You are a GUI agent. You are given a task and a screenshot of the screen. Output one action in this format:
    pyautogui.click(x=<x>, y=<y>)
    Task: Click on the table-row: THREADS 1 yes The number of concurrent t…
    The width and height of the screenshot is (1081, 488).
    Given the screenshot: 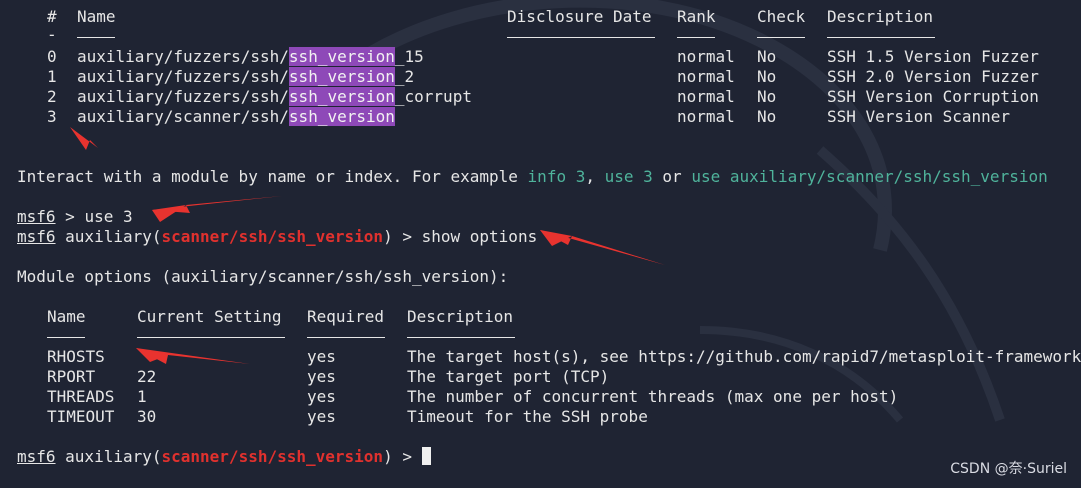 What is the action you would take?
    pyautogui.click(x=457, y=397)
    